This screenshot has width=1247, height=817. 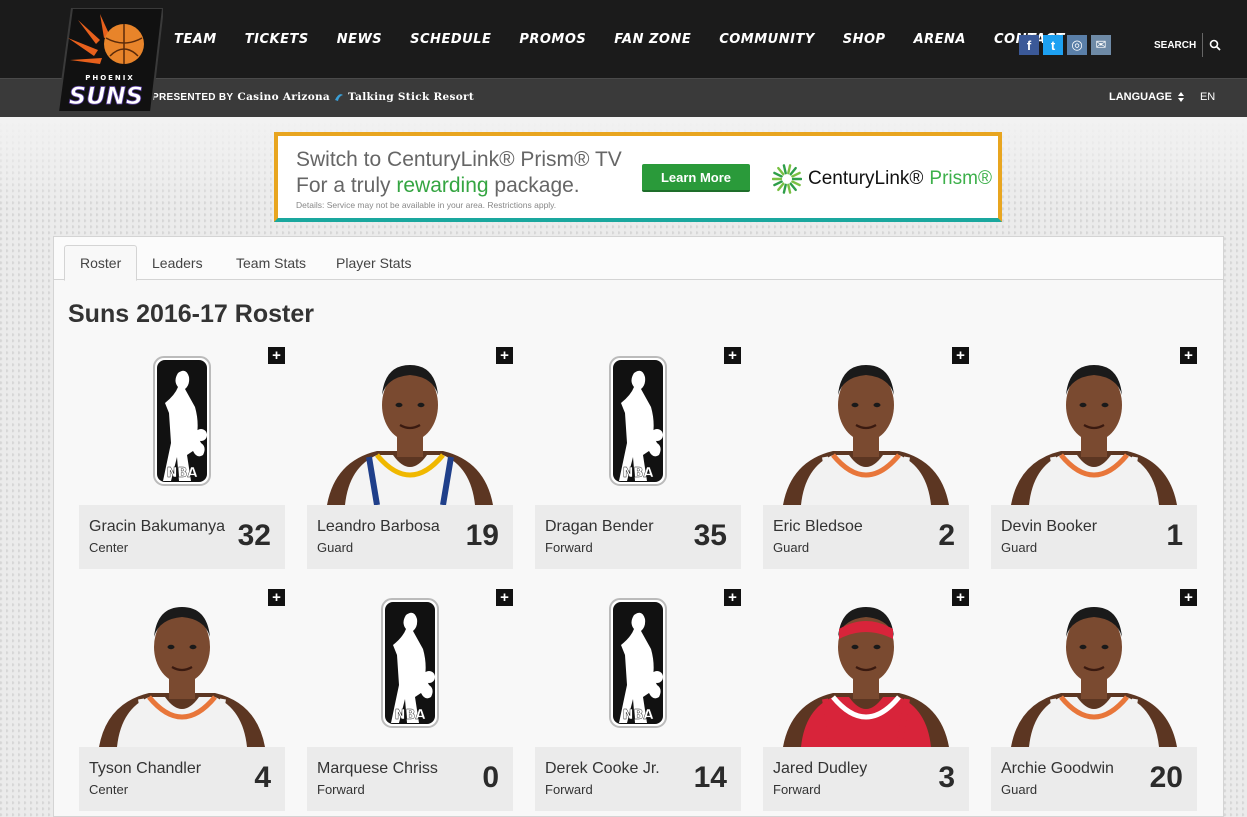 I want to click on tab-roster: Roster, so click(x=101, y=263).